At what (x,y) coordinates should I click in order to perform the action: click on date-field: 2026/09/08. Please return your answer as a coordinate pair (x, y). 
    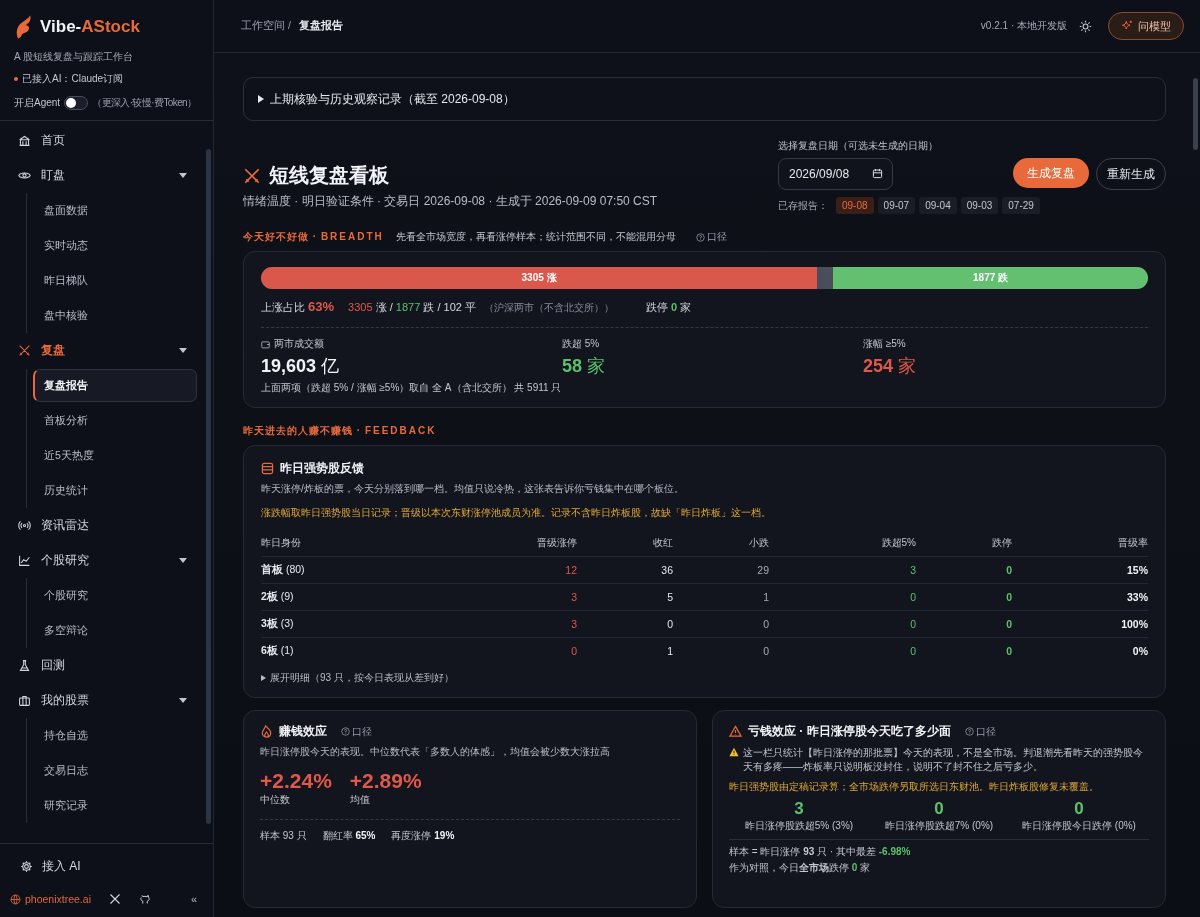
    Looking at the image, I should click on (835, 174).